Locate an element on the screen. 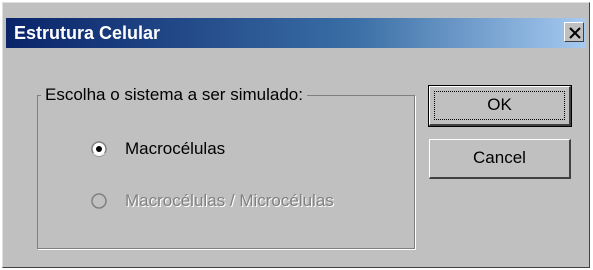  radio-label-macro-micro: Macrocélulas / Microcélulas is located at coordinates (229, 200).